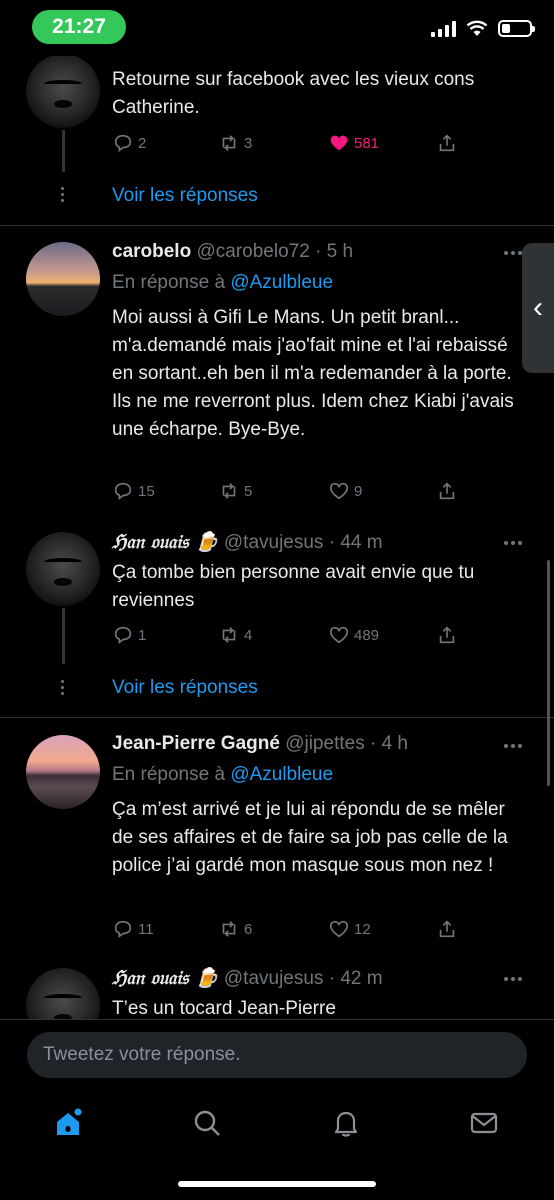 The width and height of the screenshot is (554, 1200). Describe the element at coordinates (248, 929) in the screenshot. I see `retweet-count: 6` at that location.